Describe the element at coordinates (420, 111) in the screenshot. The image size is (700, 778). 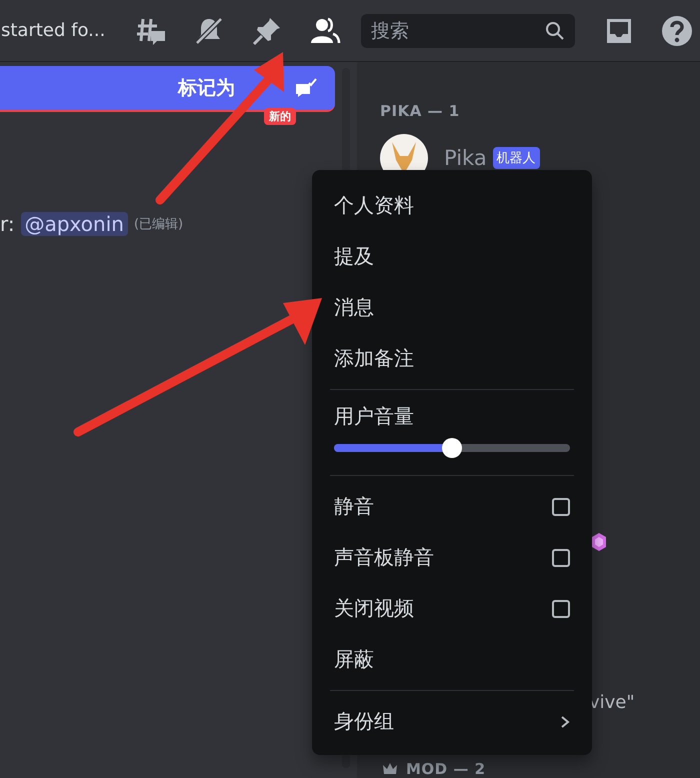
I see `member-group-title: PIKA — 1` at that location.